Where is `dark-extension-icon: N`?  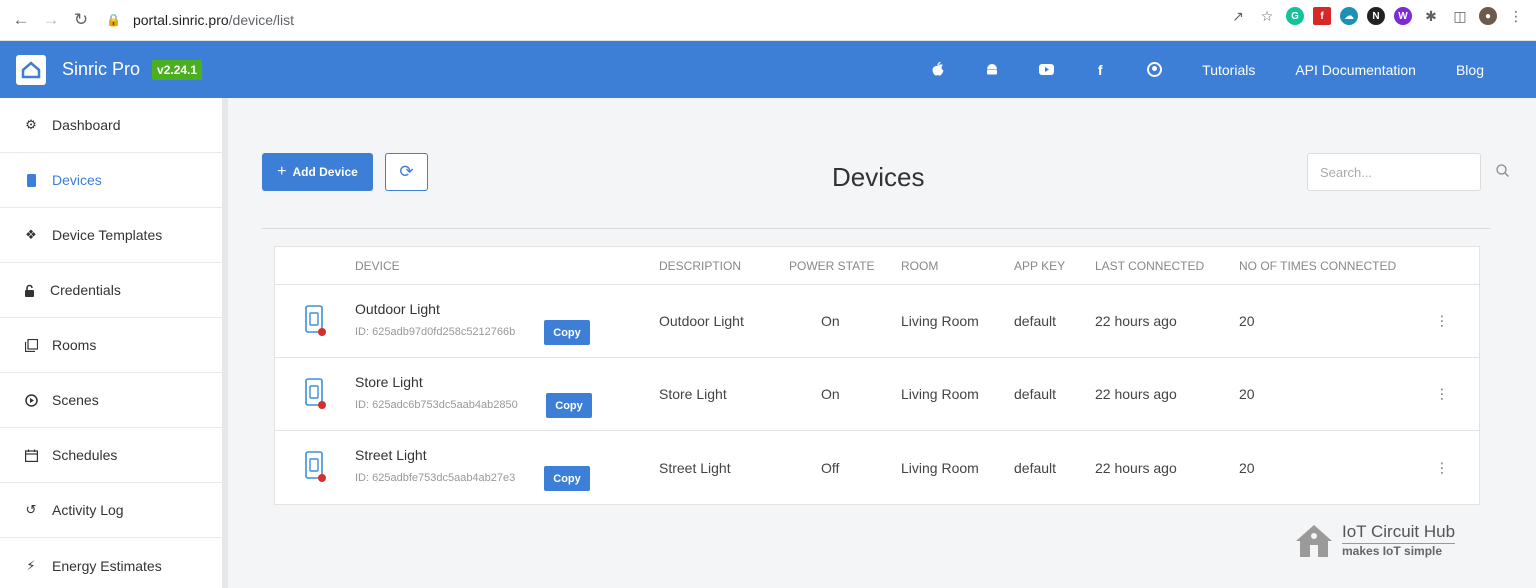
dark-extension-icon: N is located at coordinates (1376, 16).